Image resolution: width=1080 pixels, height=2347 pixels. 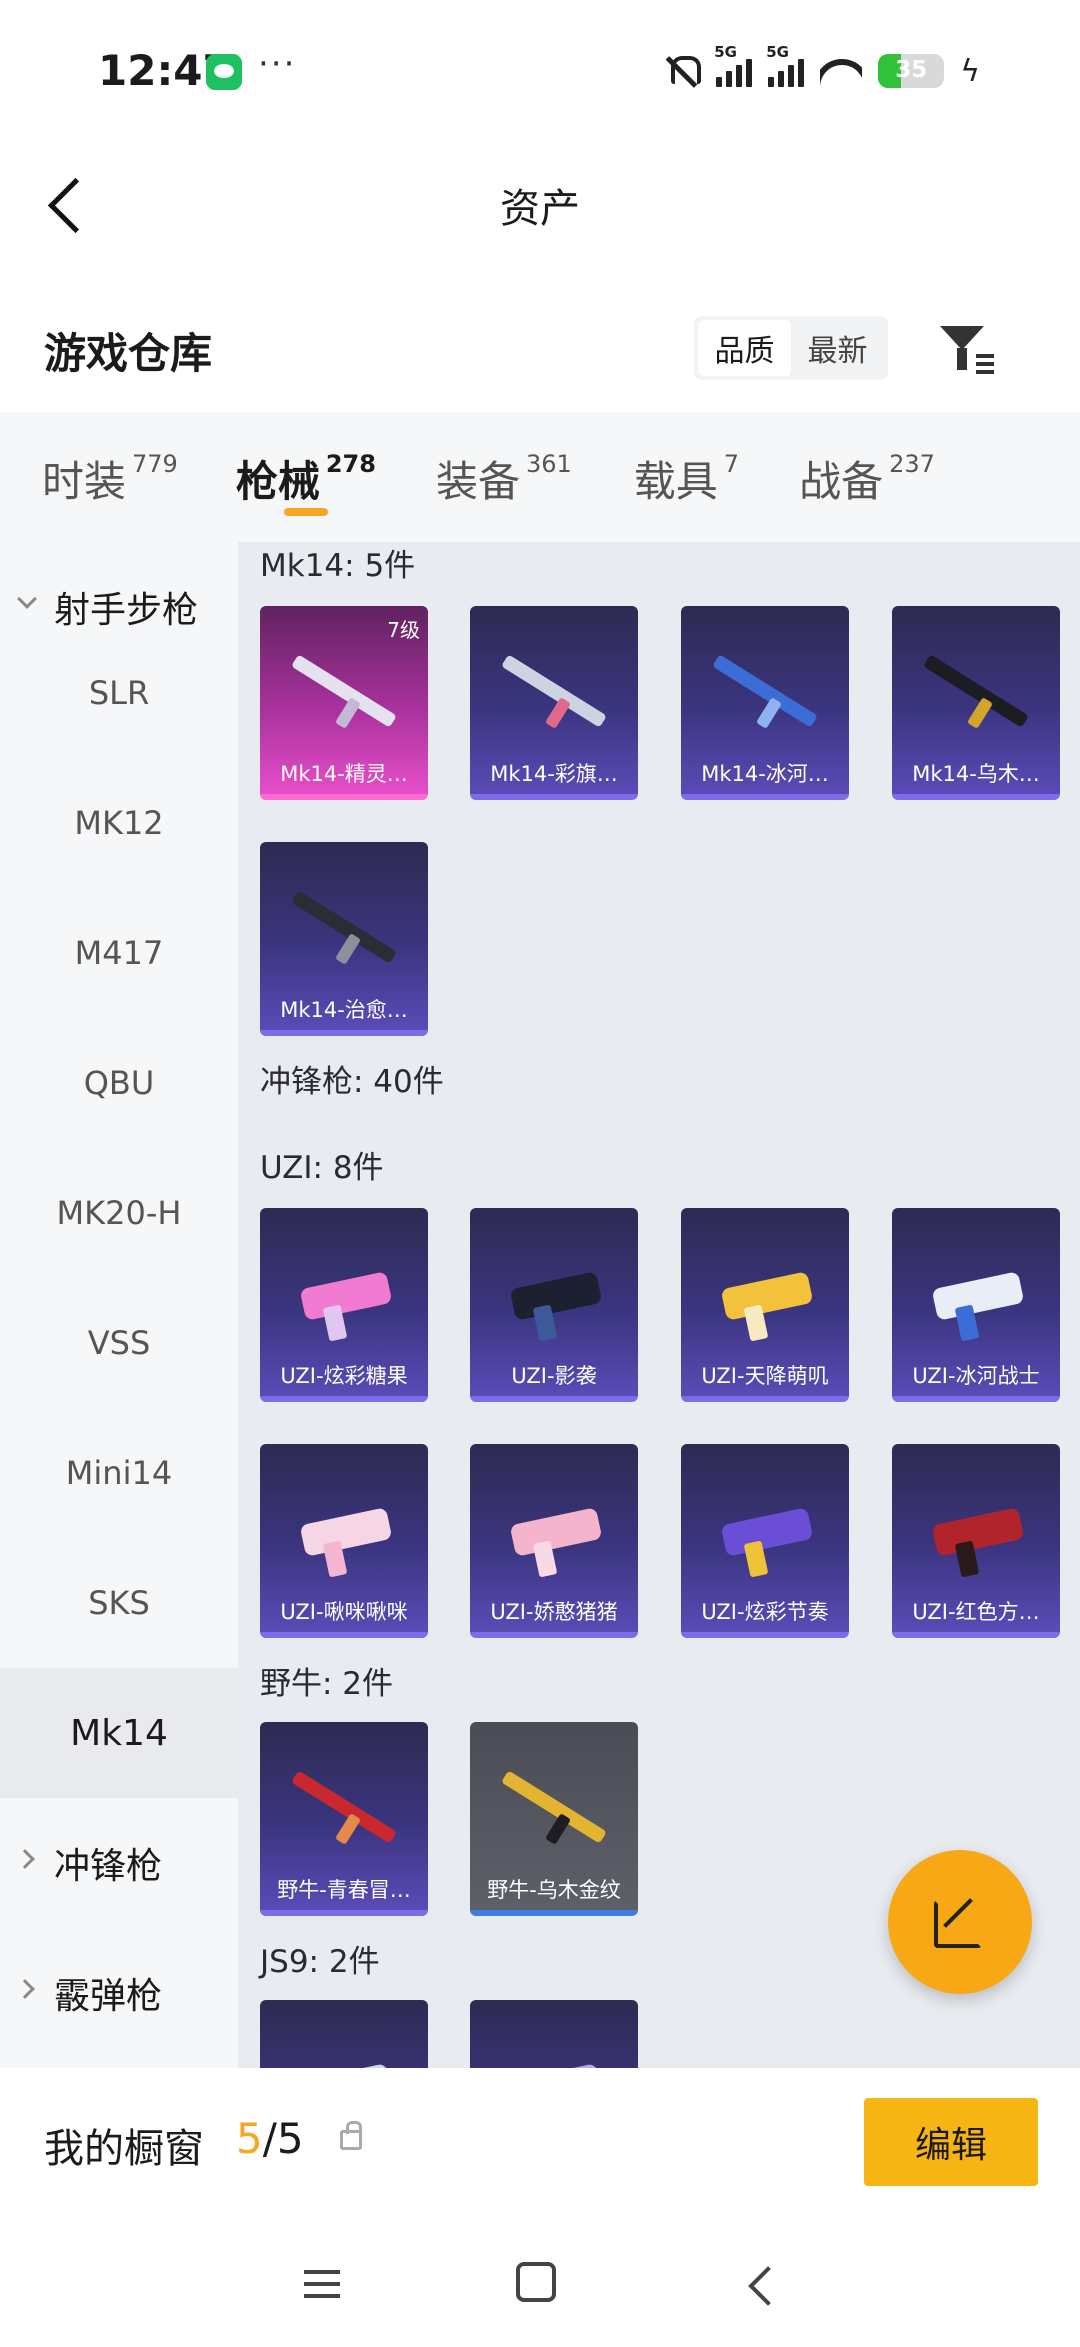 I want to click on tab-supplies: 战备 237, so click(x=867, y=477).